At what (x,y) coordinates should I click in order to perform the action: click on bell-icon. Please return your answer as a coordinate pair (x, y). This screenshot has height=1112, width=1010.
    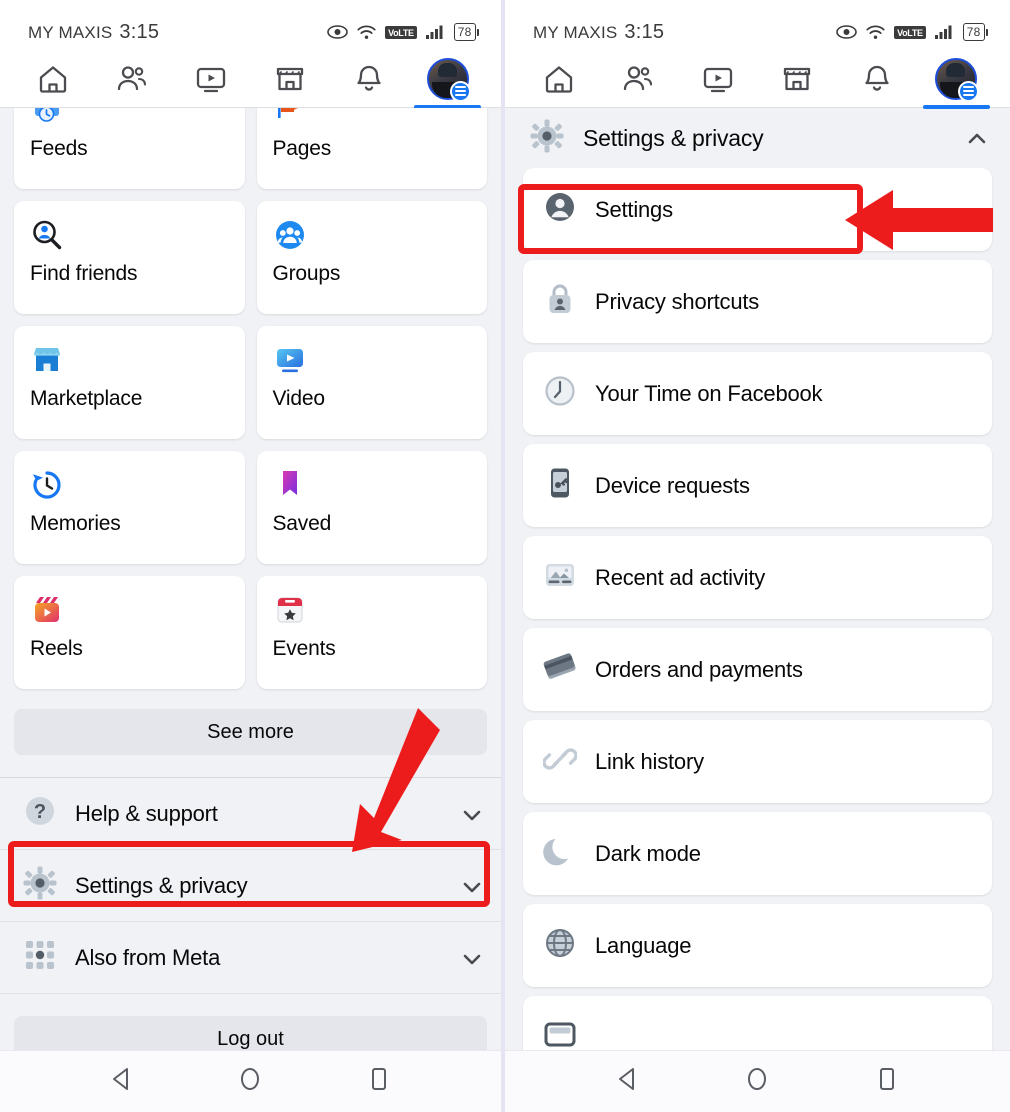
    Looking at the image, I should click on (369, 78).